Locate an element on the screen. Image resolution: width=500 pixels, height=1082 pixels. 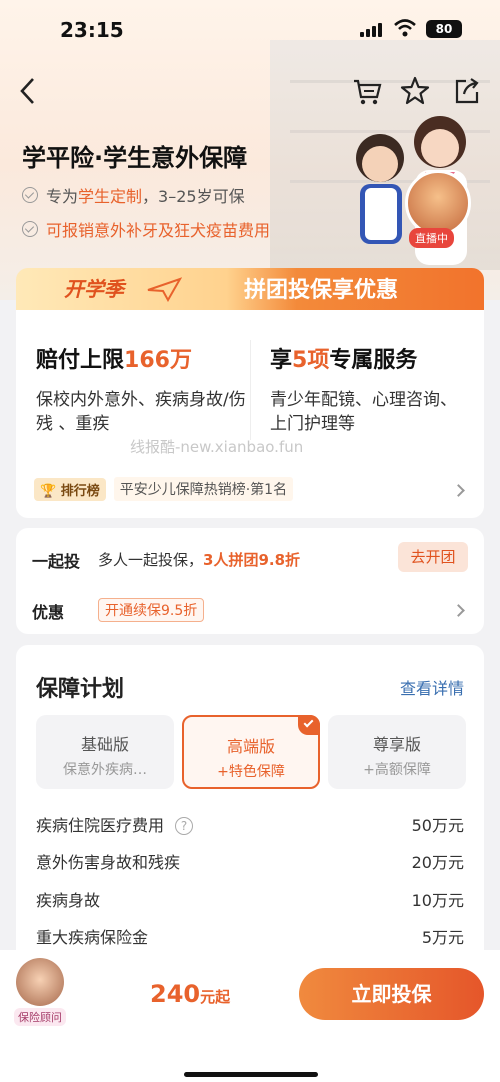
help-icon: ? is located at coordinates (184, 826).